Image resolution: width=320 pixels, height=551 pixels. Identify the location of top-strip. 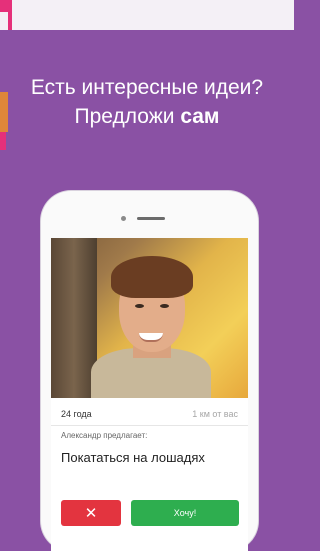
(147, 15).